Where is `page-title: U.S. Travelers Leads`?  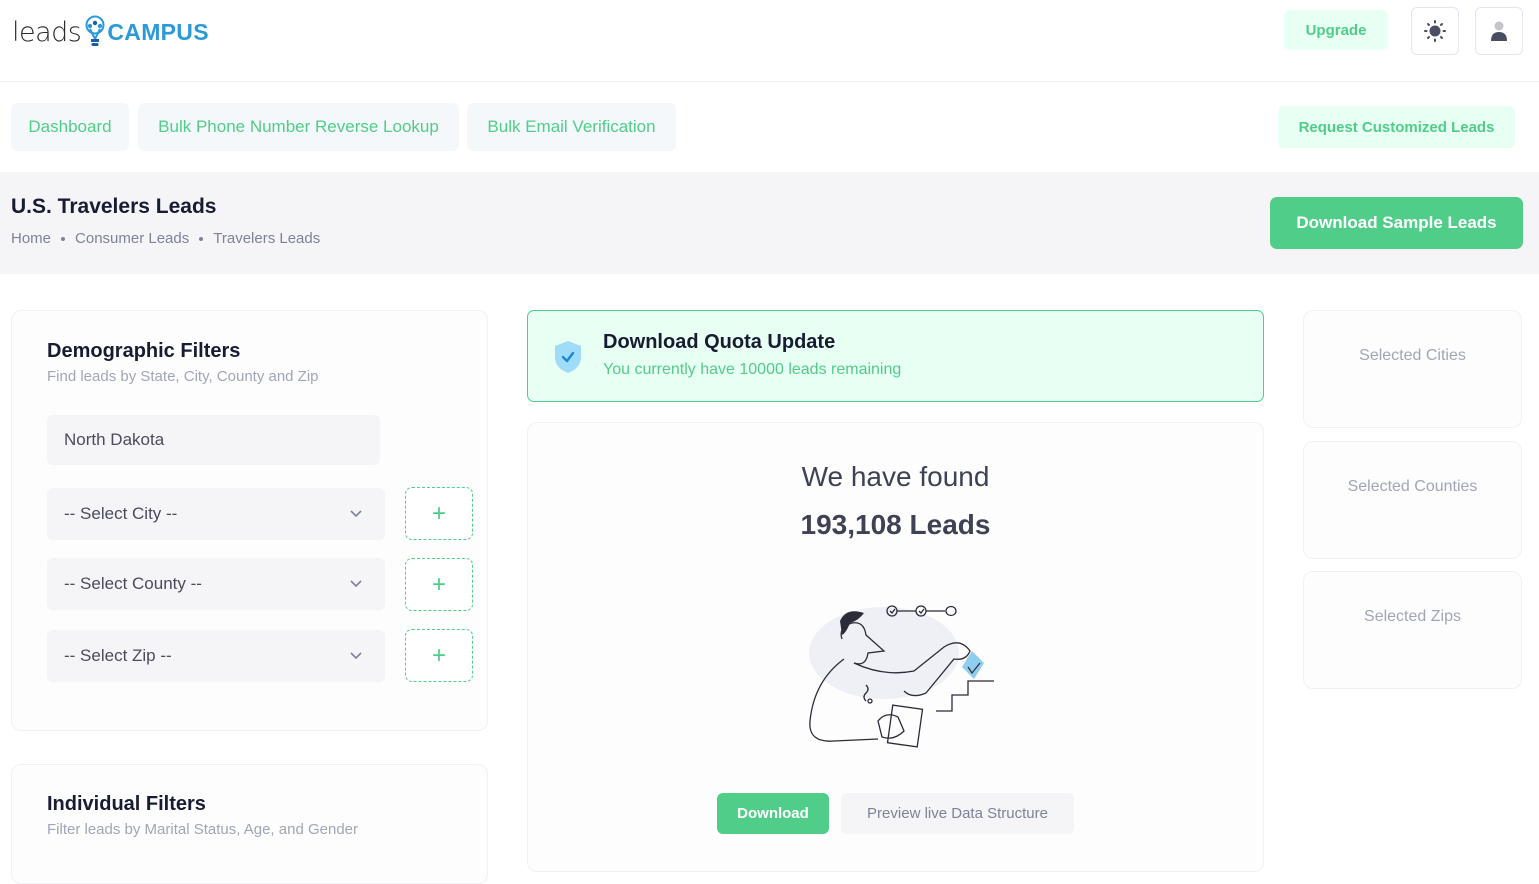 page-title: U.S. Travelers Leads is located at coordinates (114, 206).